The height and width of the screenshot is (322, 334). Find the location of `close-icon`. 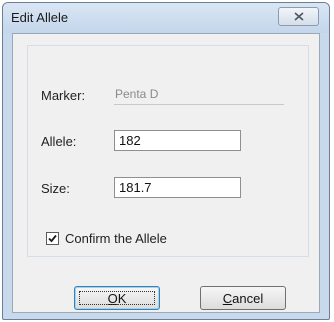

close-icon is located at coordinates (298, 16).